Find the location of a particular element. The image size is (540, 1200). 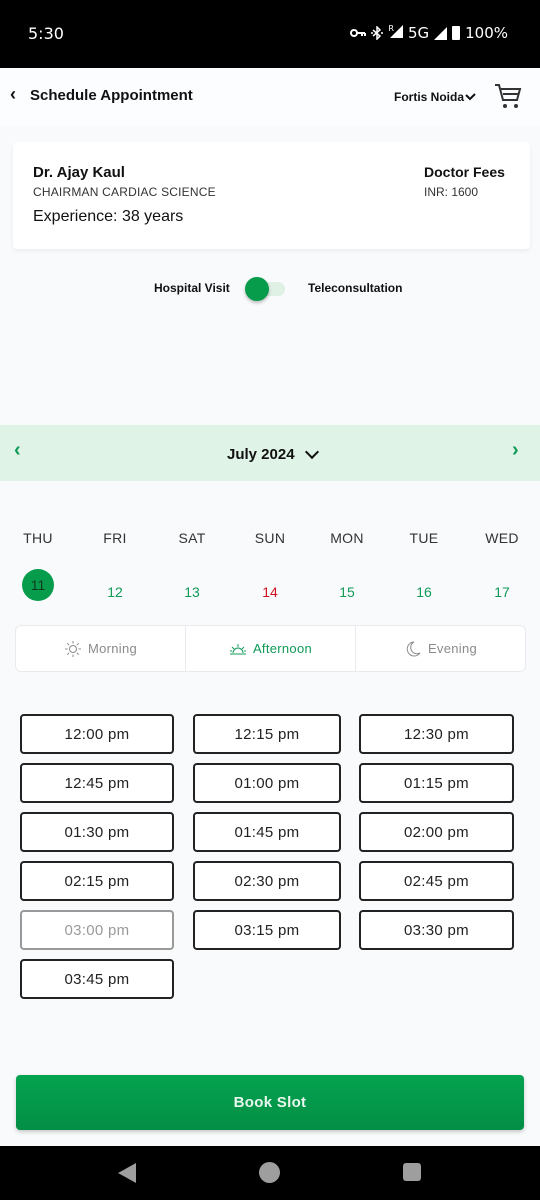

bluetooth-icon is located at coordinates (377, 33).